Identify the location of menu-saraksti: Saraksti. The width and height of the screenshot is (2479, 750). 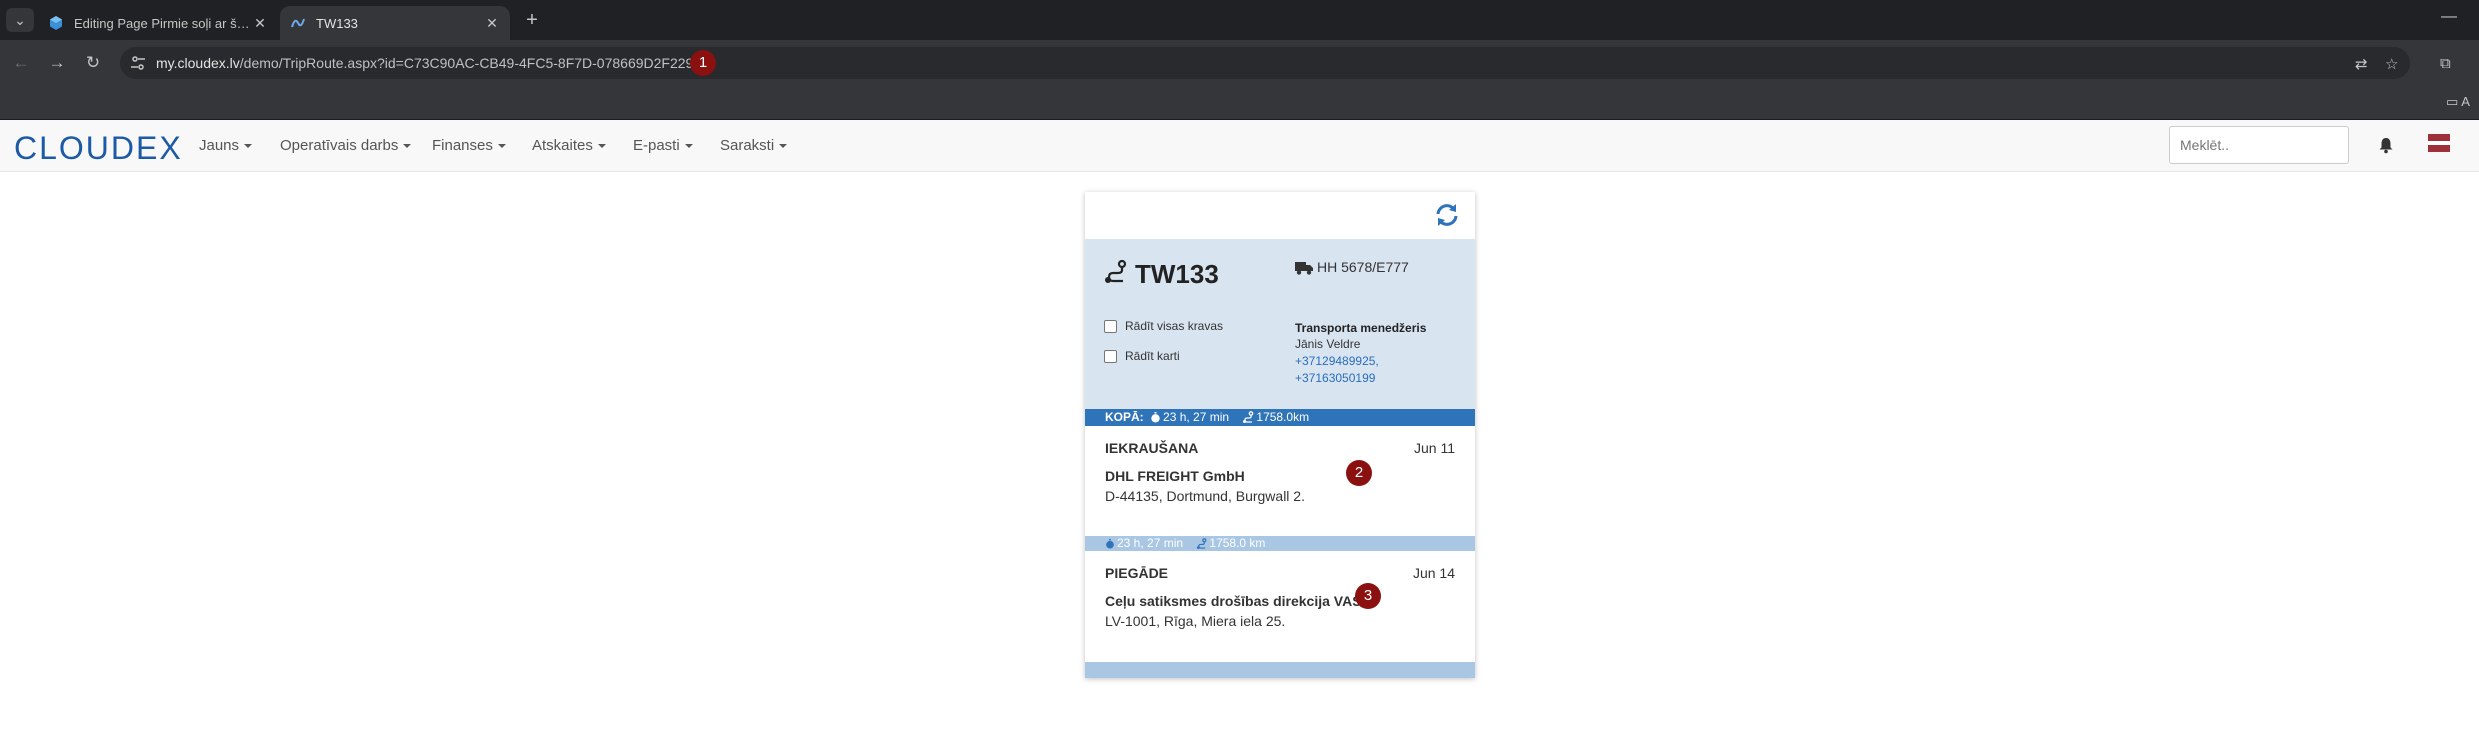
(754, 145).